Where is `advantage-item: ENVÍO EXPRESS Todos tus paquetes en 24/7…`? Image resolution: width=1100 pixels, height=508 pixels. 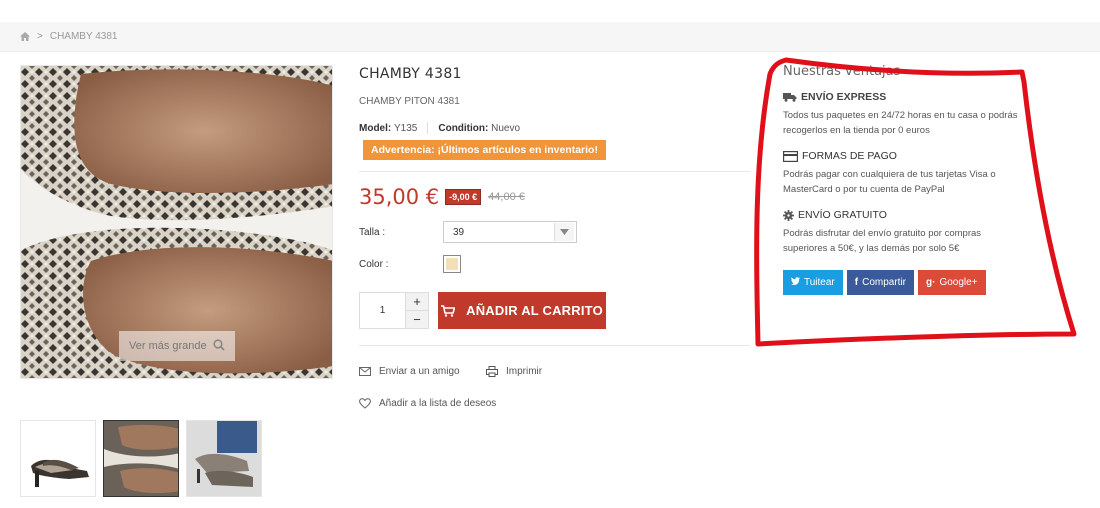
advantage-item: ENVÍO EXPRESS Todos tus paquetes en 24/7… is located at coordinates (903, 114).